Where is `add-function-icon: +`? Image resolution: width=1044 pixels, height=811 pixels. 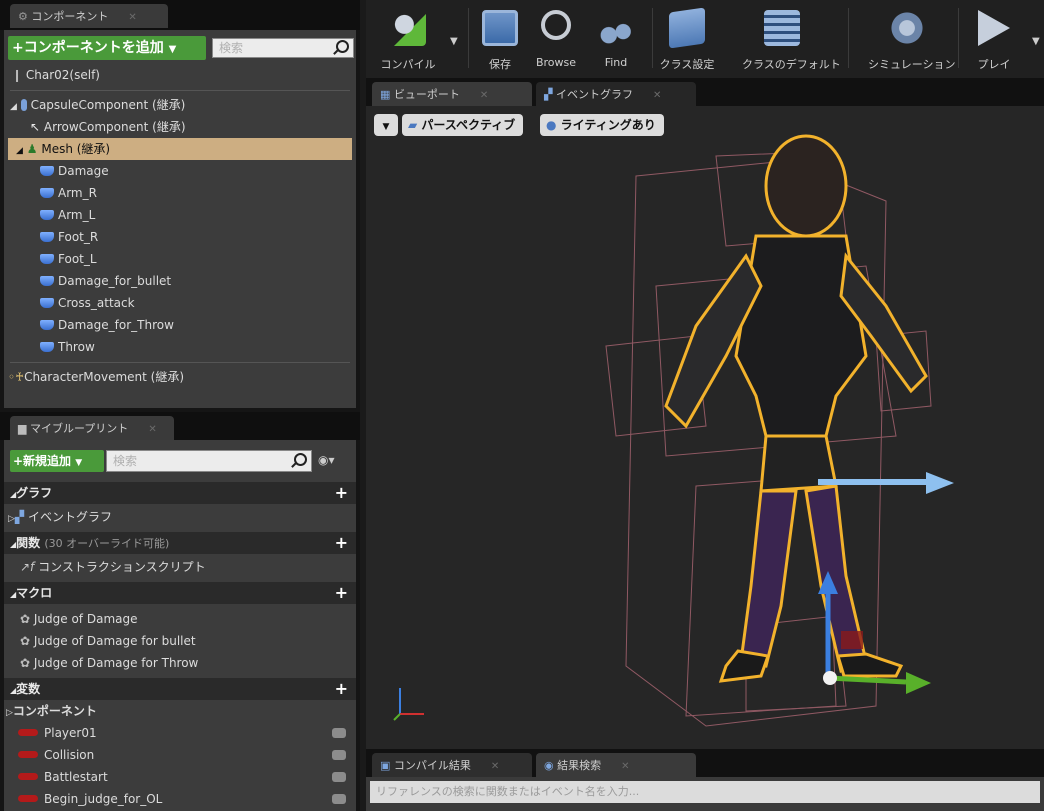 add-function-icon: + is located at coordinates (341, 543).